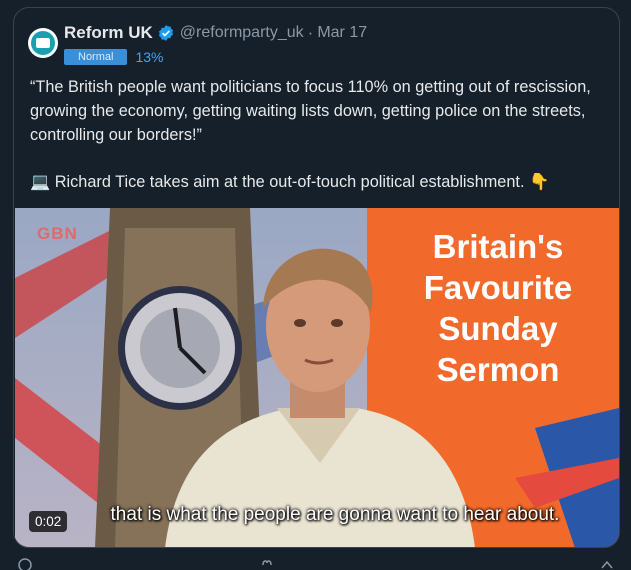  What do you see at coordinates (498, 287) in the screenshot?
I see `banner-line: Favourite` at bounding box center [498, 287].